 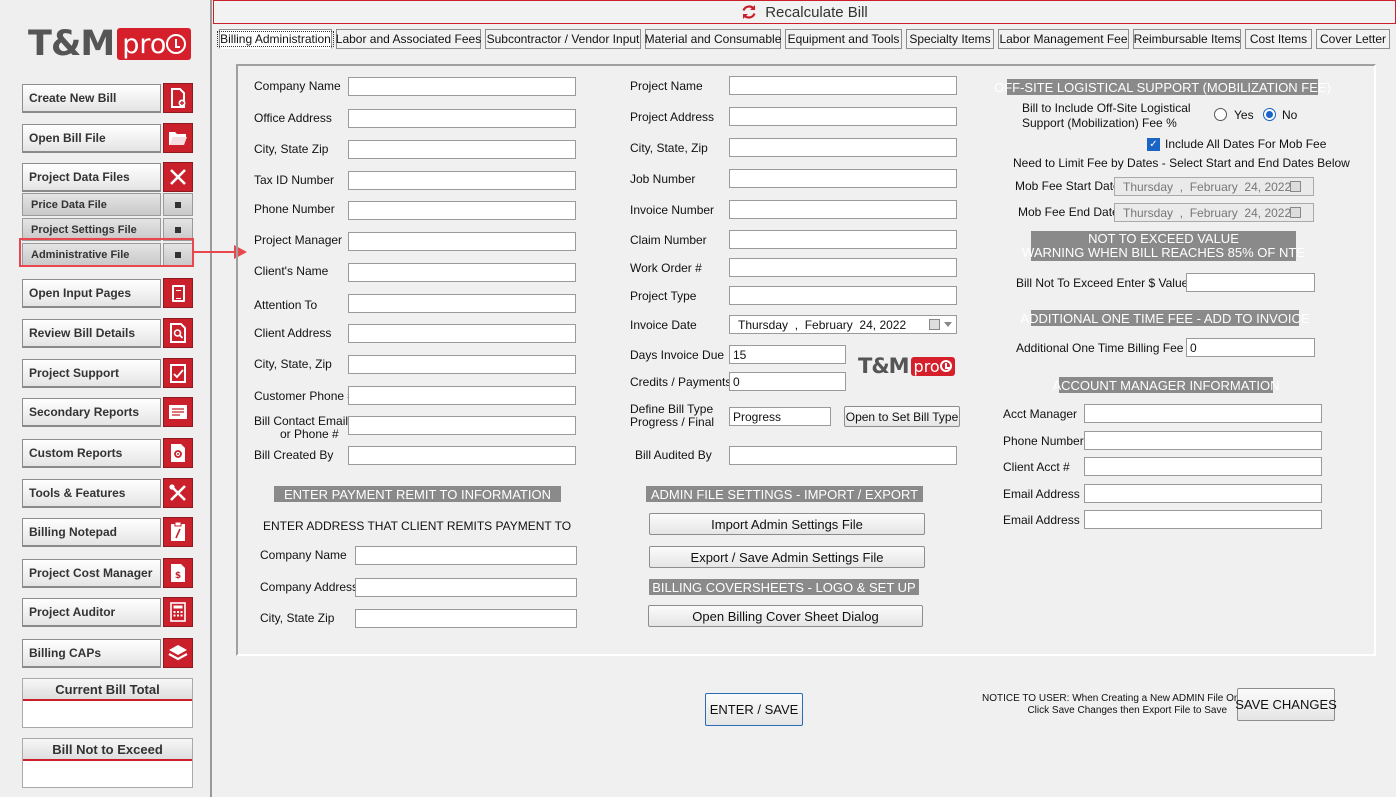 I want to click on magnify-document-icon, so click(x=178, y=333).